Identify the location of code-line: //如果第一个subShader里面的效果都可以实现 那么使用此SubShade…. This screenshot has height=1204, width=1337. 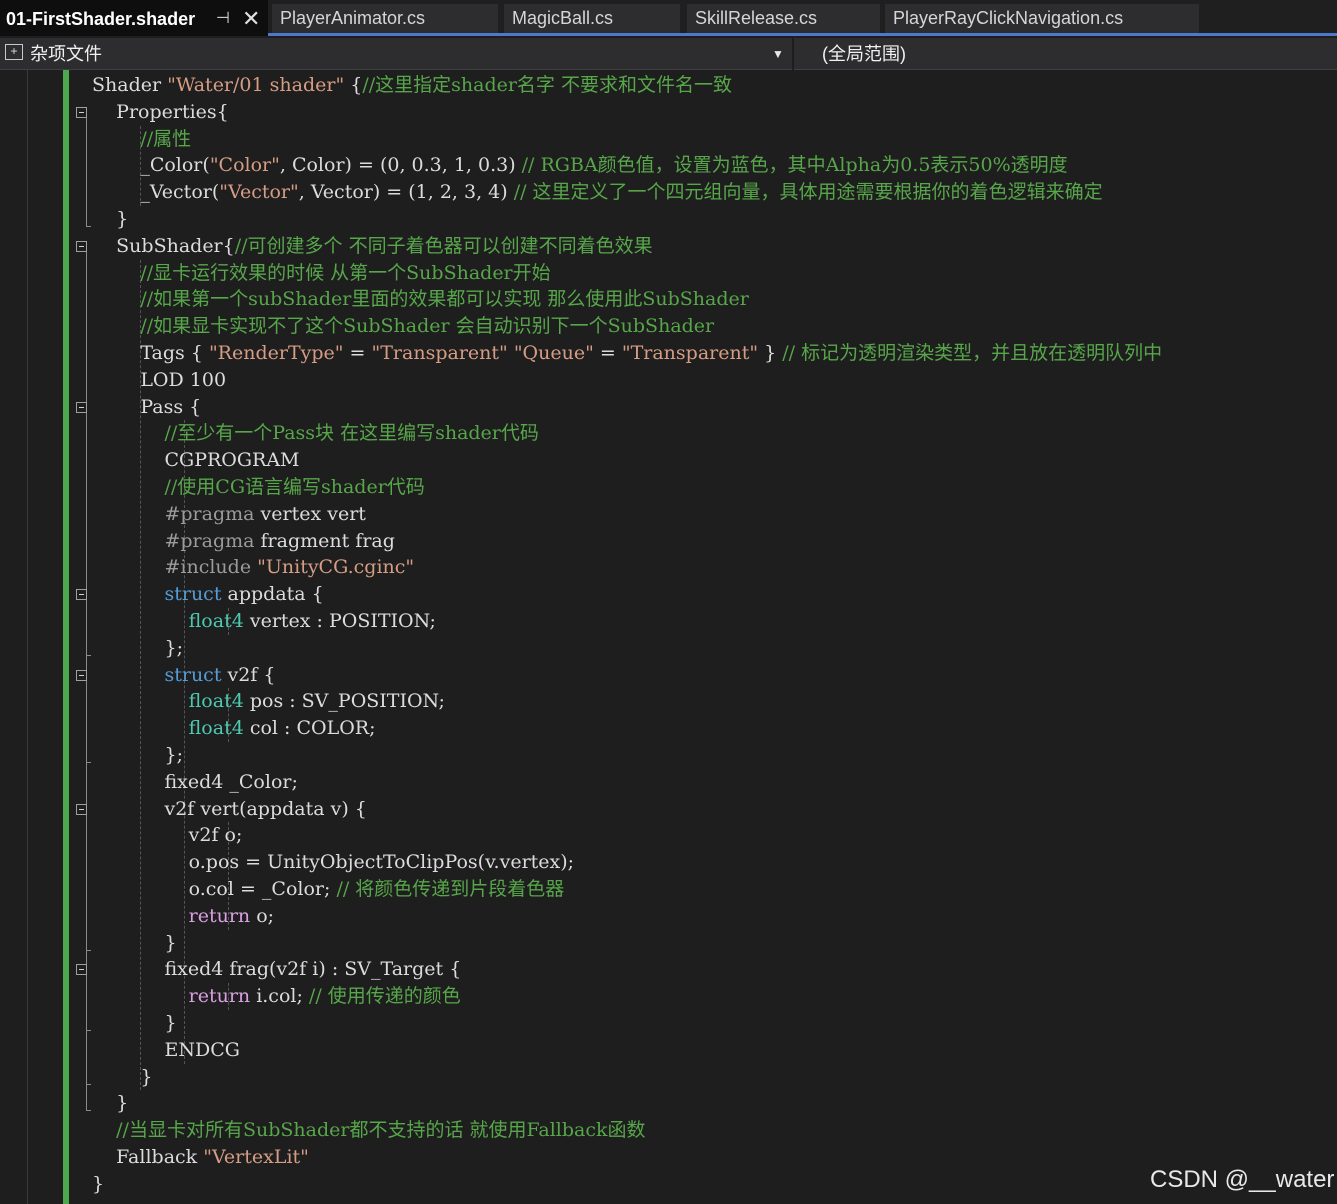
(420, 299).